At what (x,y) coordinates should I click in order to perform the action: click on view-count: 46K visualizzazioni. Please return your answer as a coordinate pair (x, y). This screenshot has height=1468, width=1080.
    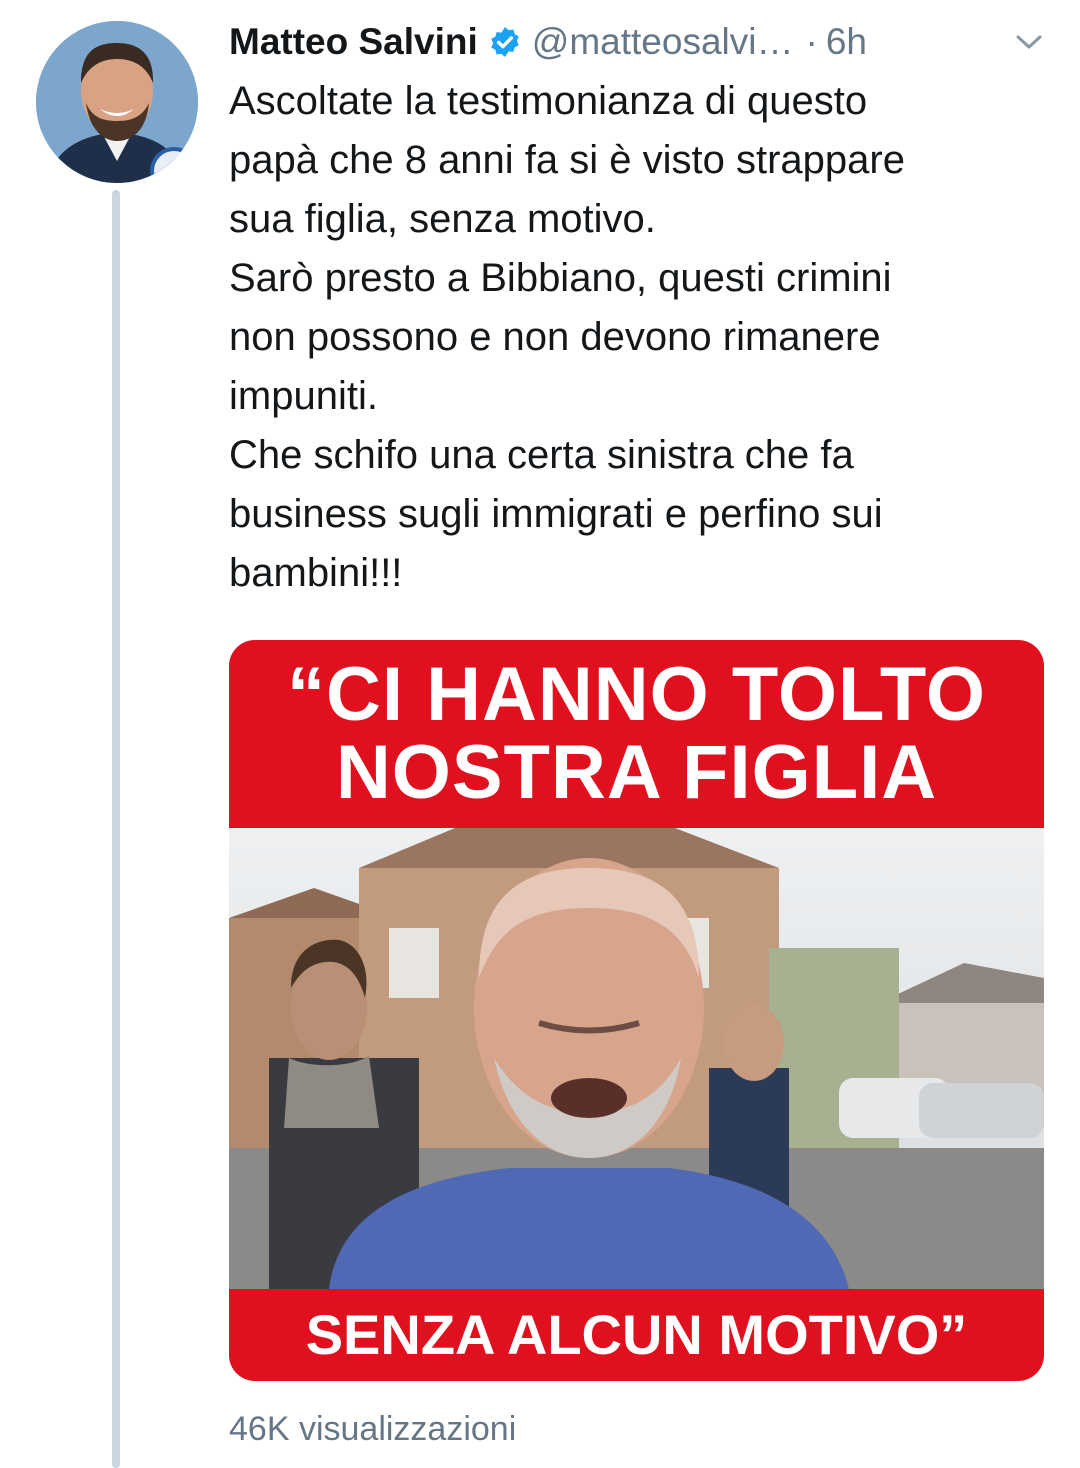
    Looking at the image, I should click on (373, 1429).